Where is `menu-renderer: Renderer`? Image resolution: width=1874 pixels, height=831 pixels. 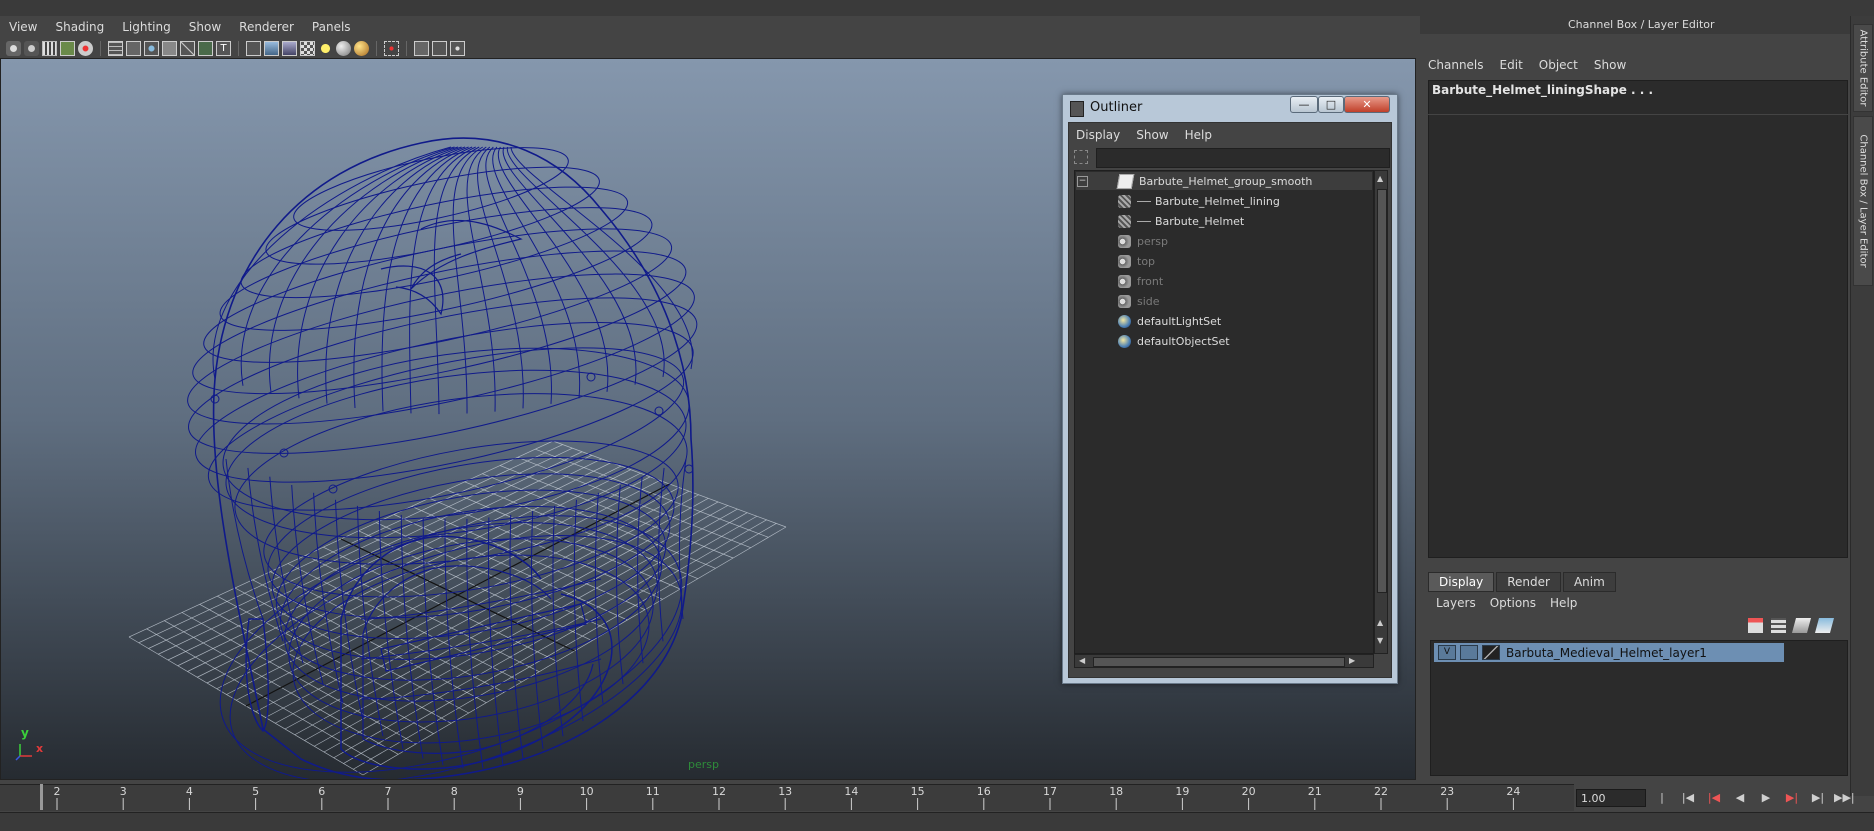 menu-renderer: Renderer is located at coordinates (266, 27).